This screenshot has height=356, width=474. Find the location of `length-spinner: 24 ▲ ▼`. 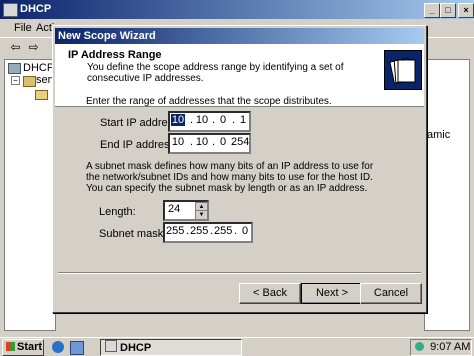

length-spinner: 24 ▲ ▼ is located at coordinates (186, 210).